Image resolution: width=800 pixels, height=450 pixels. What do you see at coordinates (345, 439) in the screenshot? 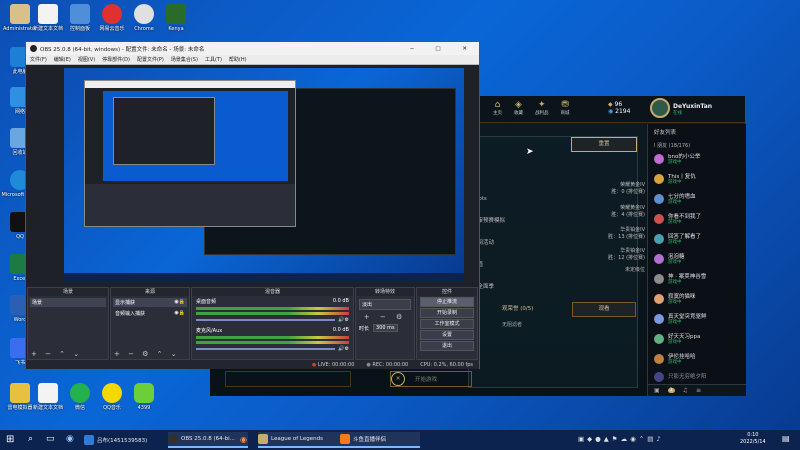
I see `douyu-icon` at bounding box center [345, 439].